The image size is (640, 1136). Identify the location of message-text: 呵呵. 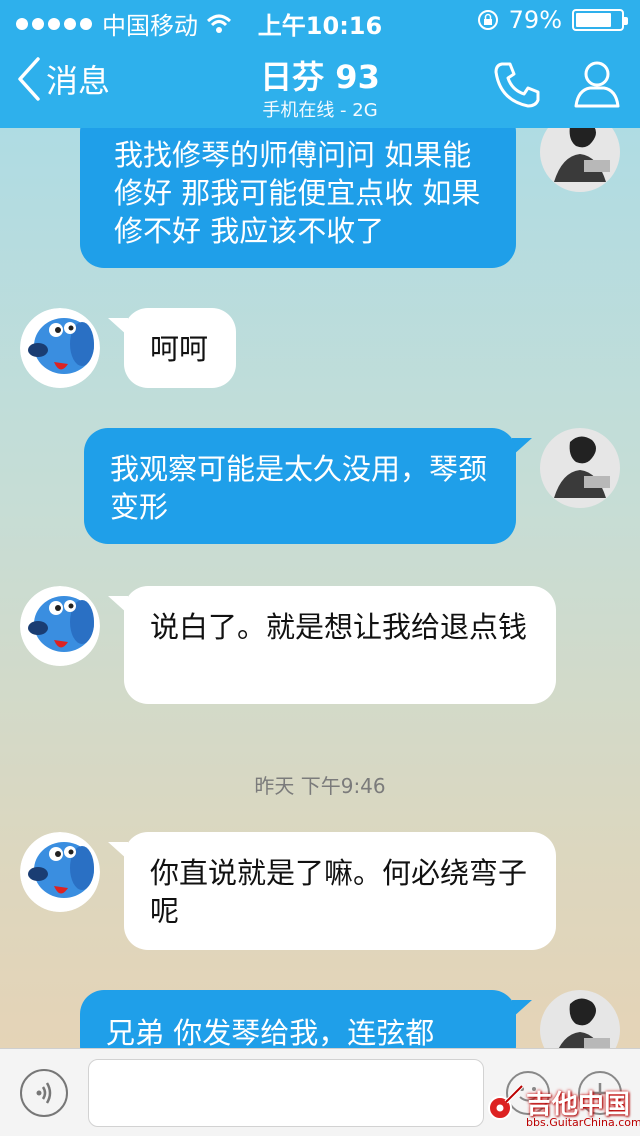
(179, 349).